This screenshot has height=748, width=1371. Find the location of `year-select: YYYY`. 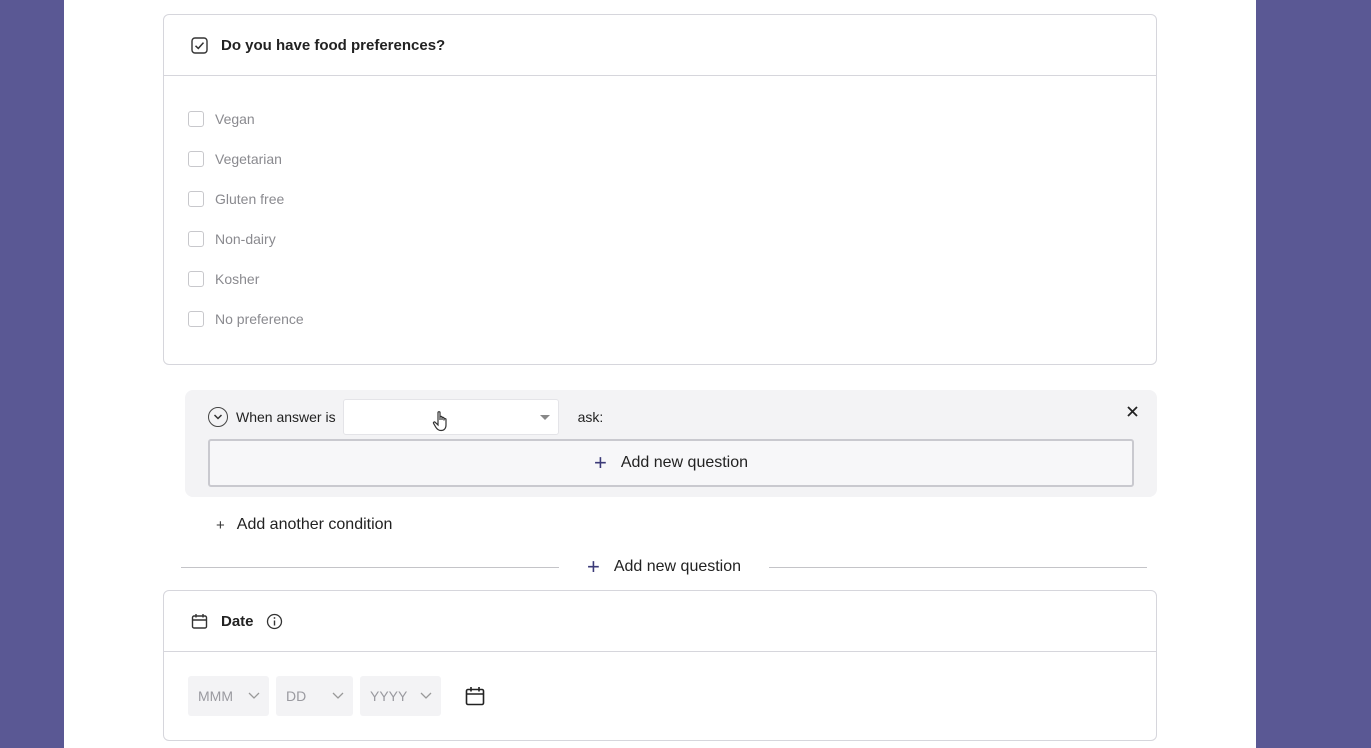

year-select: YYYY is located at coordinates (400, 696).